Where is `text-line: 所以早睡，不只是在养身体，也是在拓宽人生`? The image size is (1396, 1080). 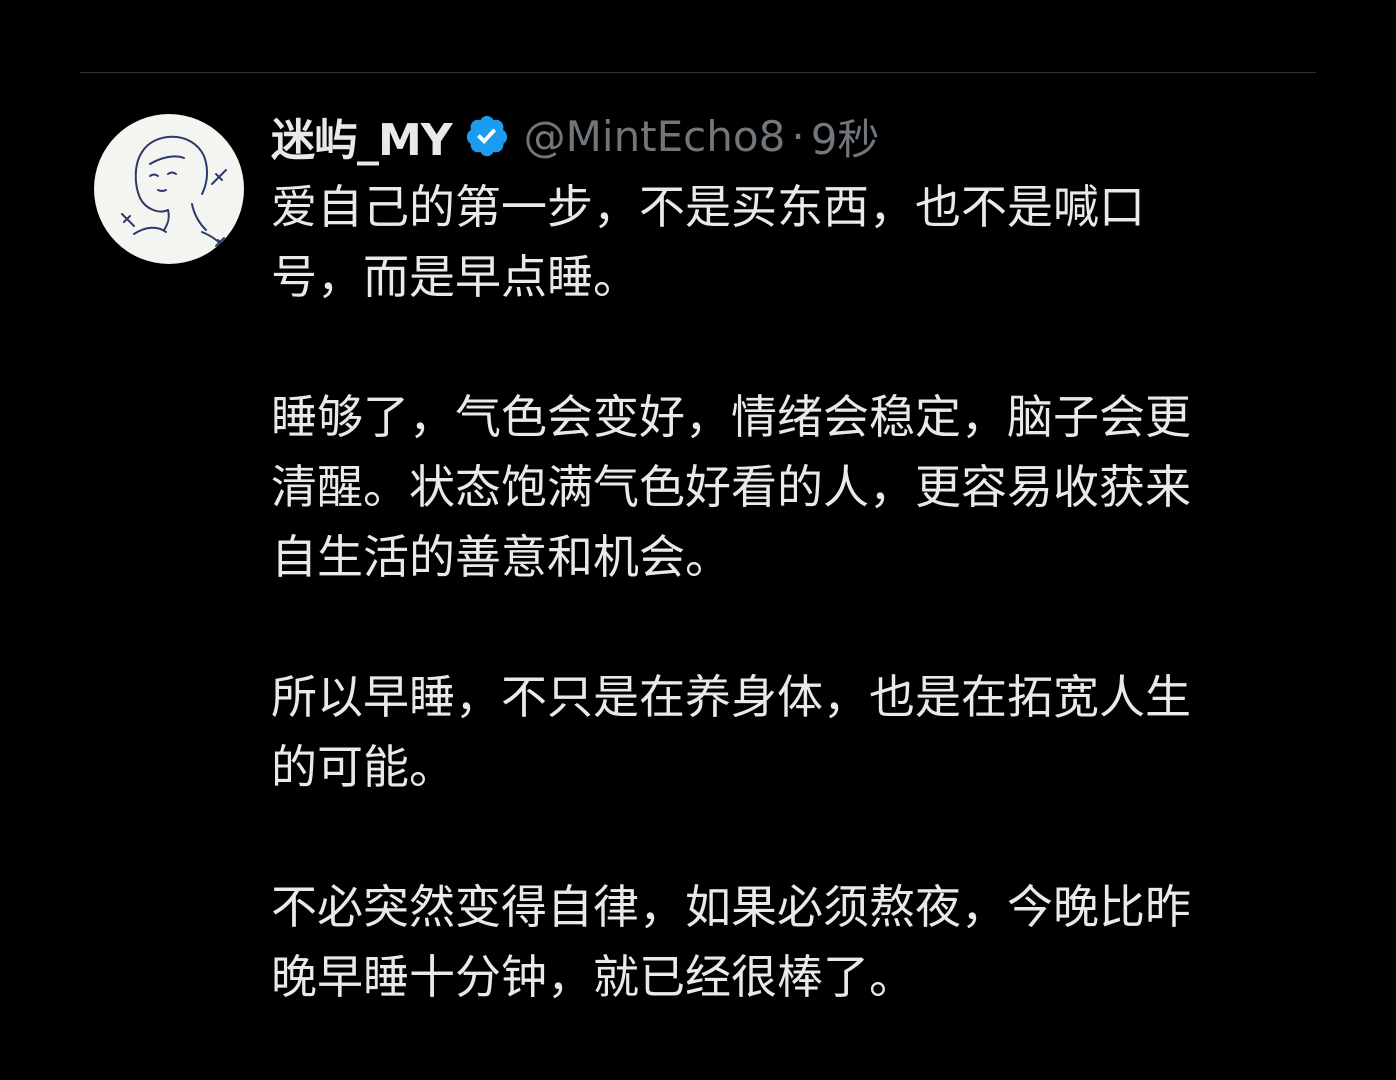
text-line: 所以早睡，不只是在养身体，也是在拓宽人生 is located at coordinates (731, 697).